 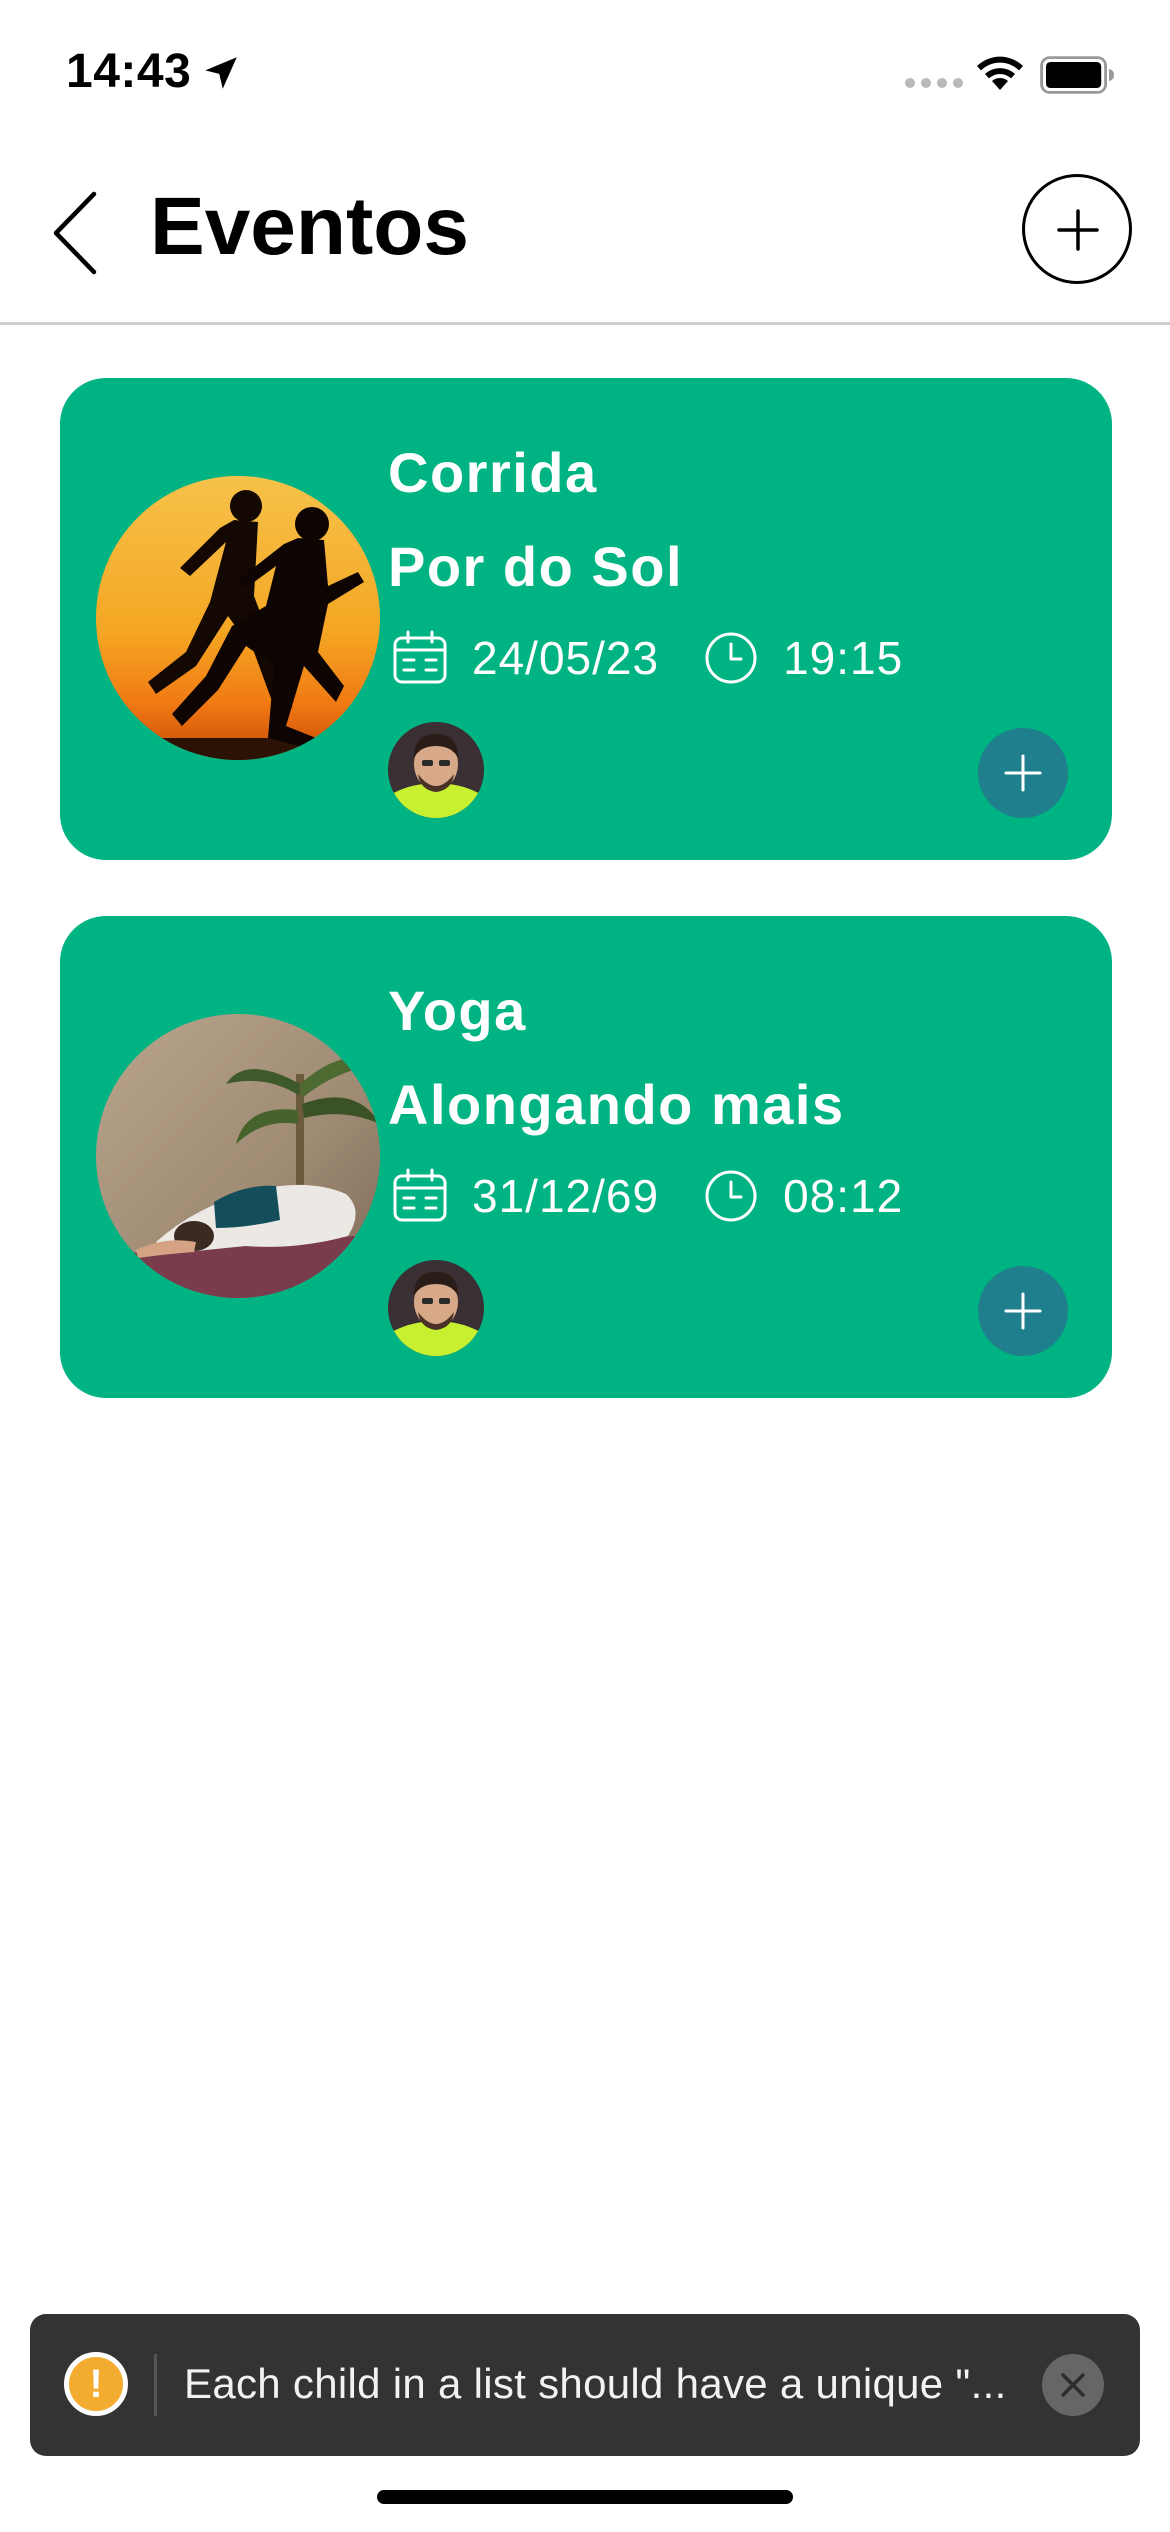 What do you see at coordinates (129, 71) in the screenshot?
I see `status-time: 14:43` at bounding box center [129, 71].